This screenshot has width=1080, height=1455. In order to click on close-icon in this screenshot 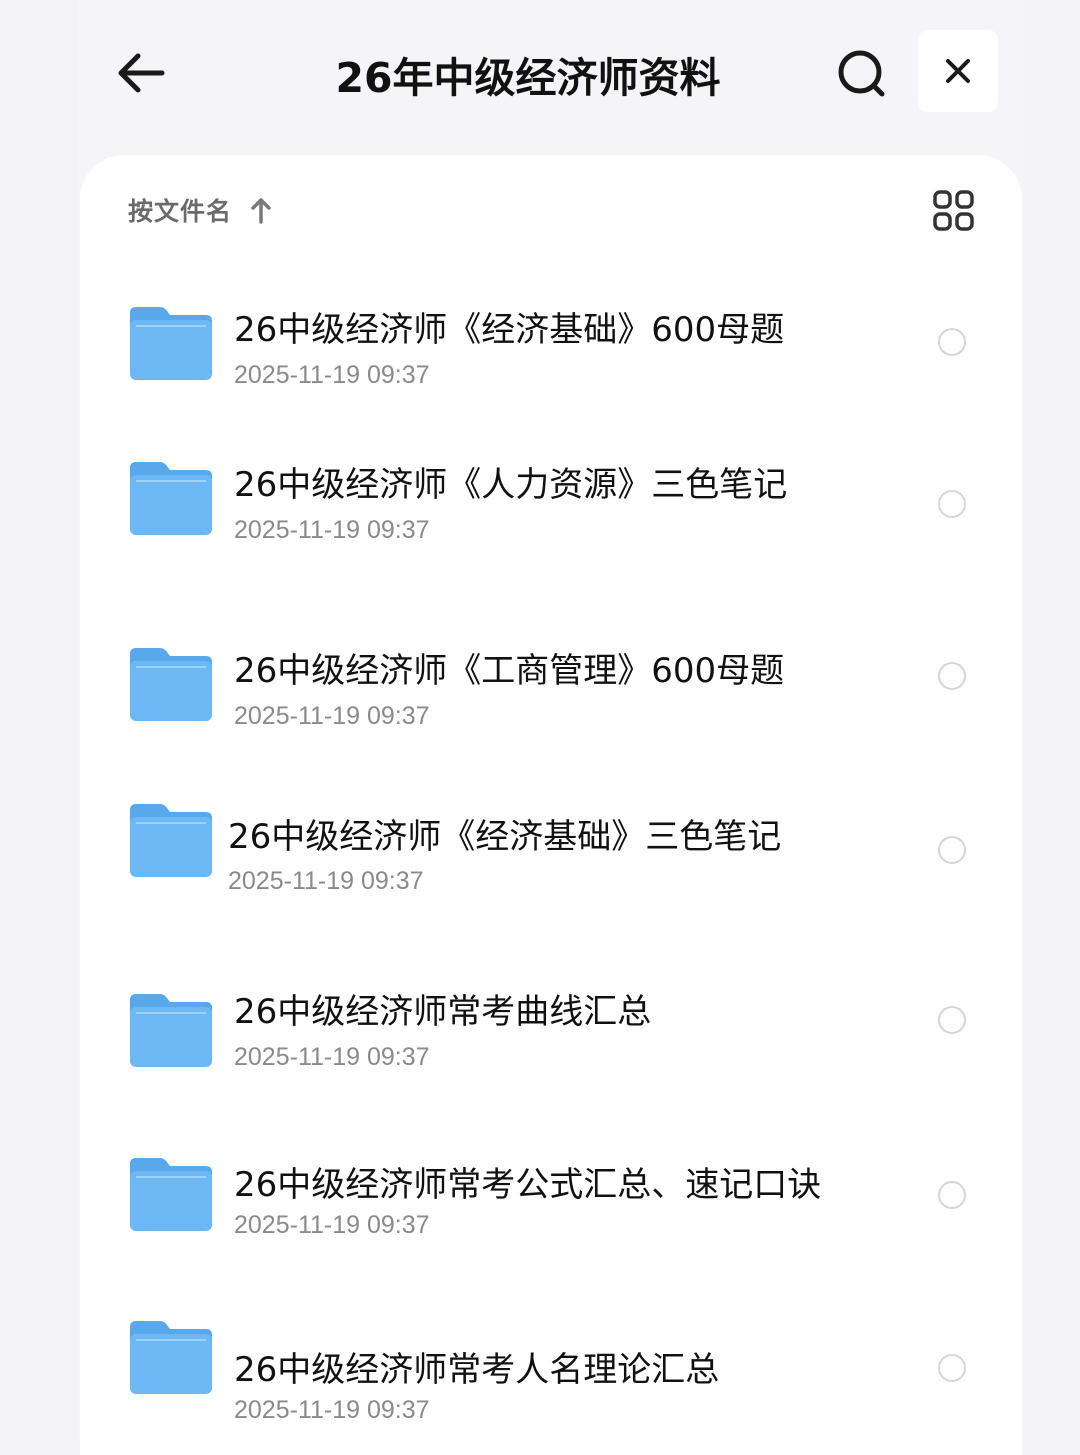, I will do `click(958, 71)`.